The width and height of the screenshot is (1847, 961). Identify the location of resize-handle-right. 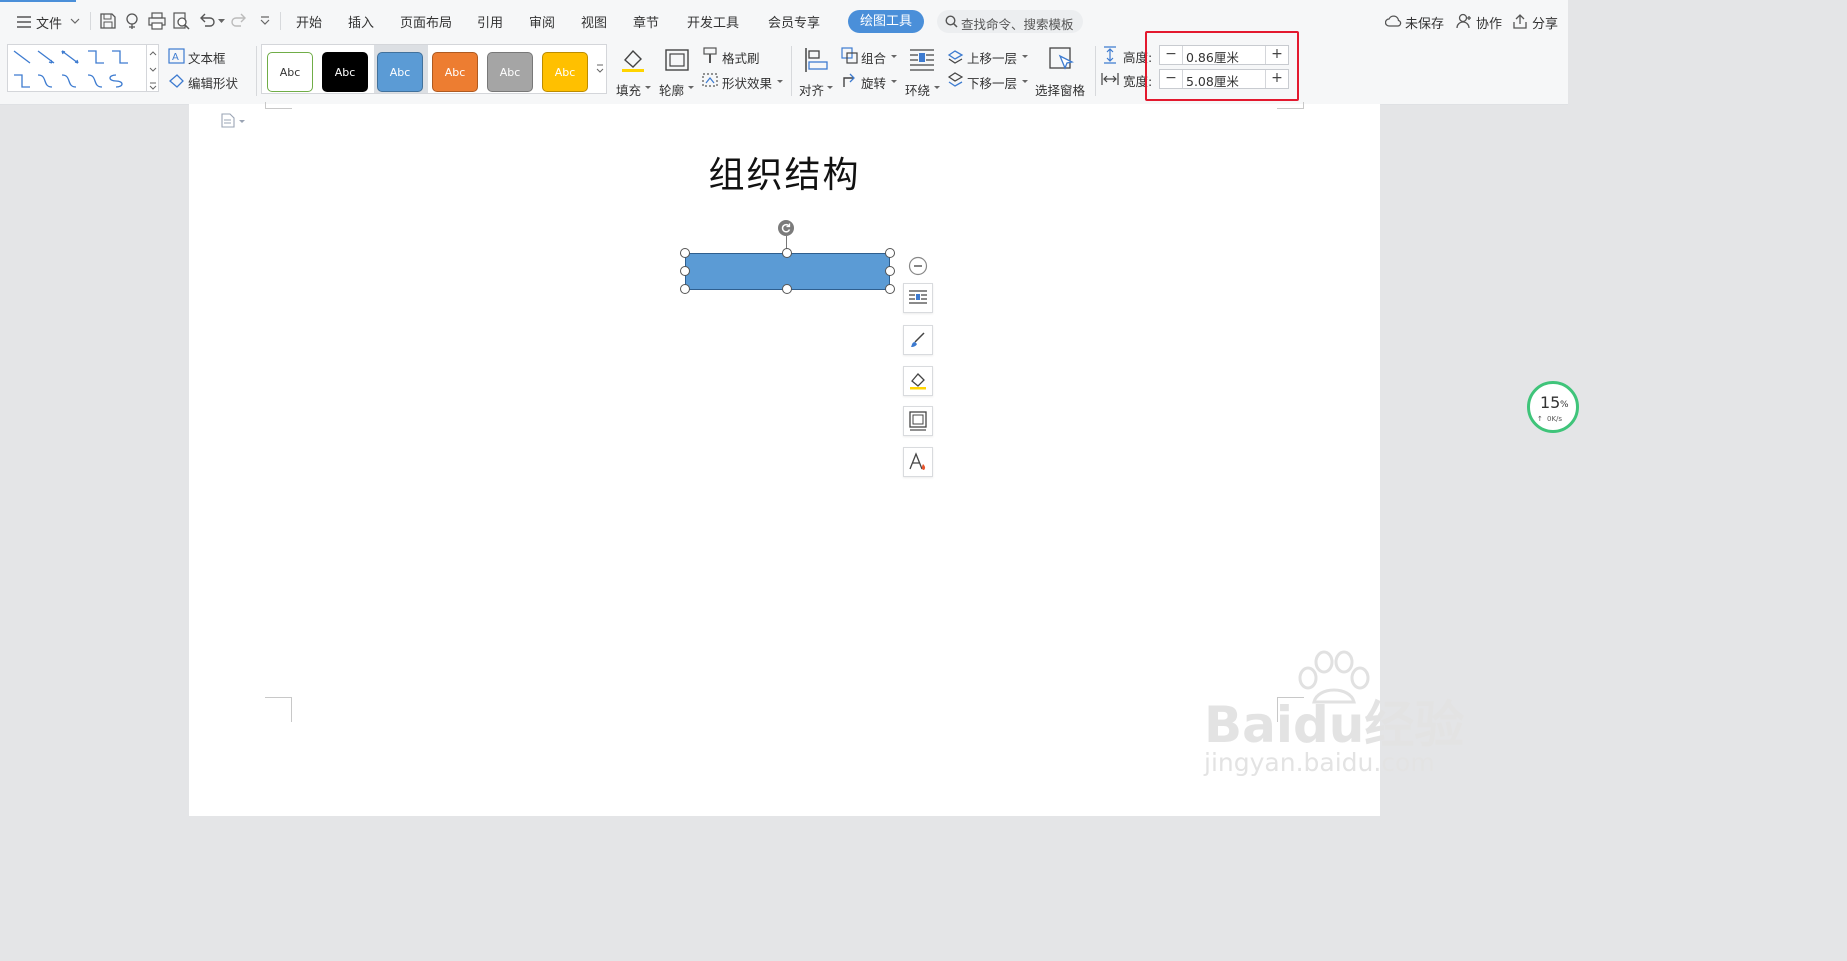
(890, 271).